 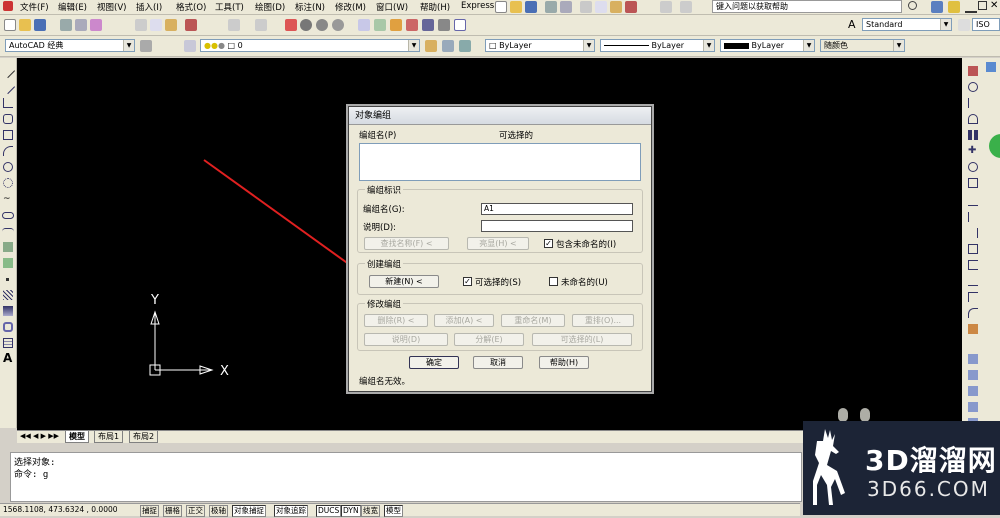 What do you see at coordinates (991, 67) in the screenshot?
I see `properties-panel-icon` at bounding box center [991, 67].